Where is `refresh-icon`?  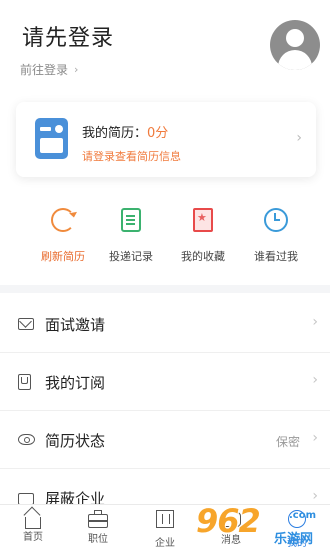
refresh-icon is located at coordinates (63, 220).